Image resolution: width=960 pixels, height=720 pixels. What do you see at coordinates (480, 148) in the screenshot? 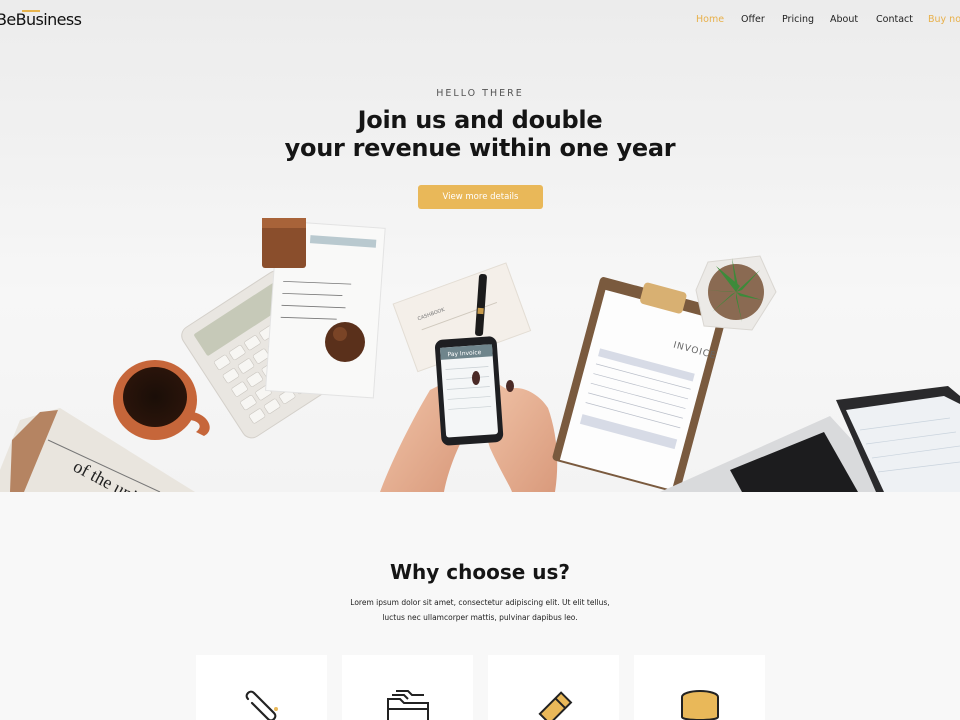
I see `hero-headline-line-2: your revenue within one year` at bounding box center [480, 148].